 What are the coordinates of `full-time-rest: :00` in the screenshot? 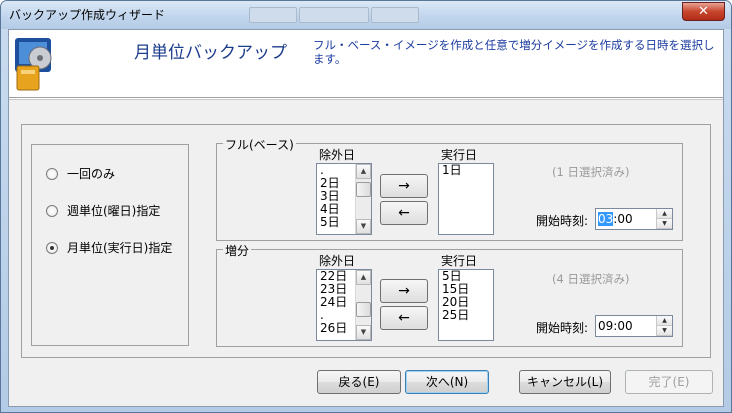 It's located at (622, 219).